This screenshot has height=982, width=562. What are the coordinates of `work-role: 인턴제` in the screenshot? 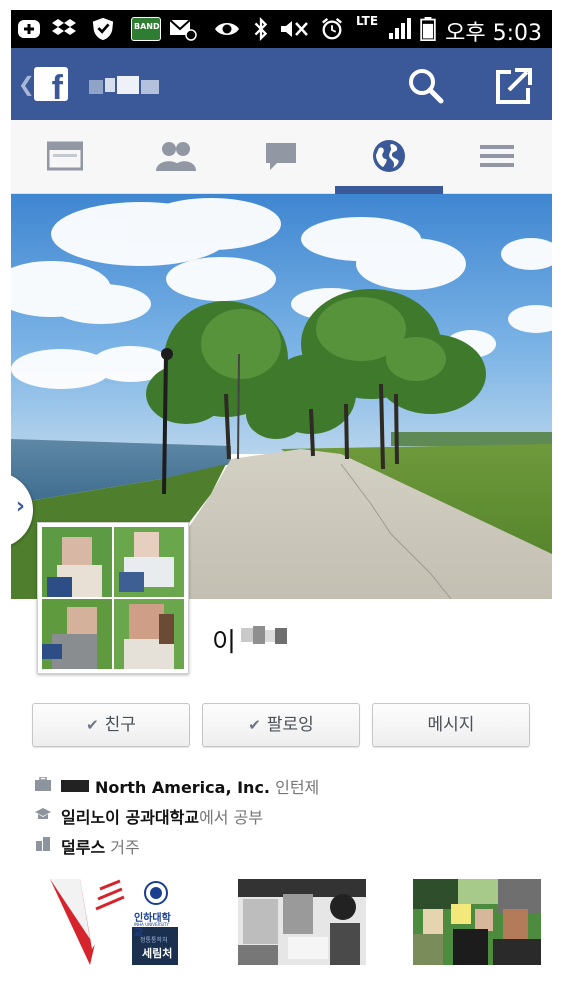 It's located at (297, 787).